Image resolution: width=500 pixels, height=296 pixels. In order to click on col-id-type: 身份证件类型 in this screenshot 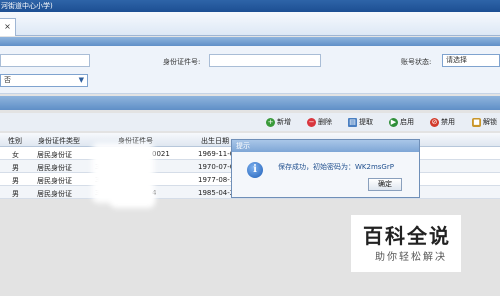, I will do `click(59, 141)`.